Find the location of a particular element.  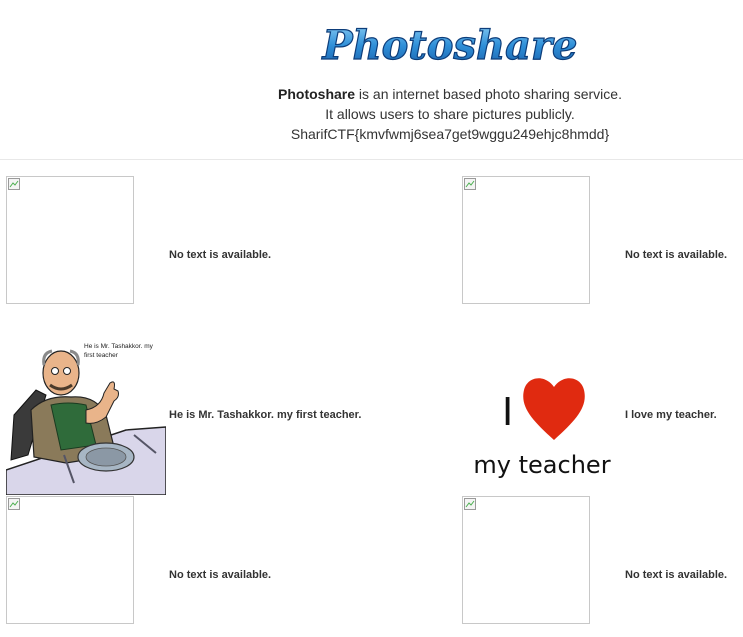

photo-5-broken-image is located at coordinates (70, 560).